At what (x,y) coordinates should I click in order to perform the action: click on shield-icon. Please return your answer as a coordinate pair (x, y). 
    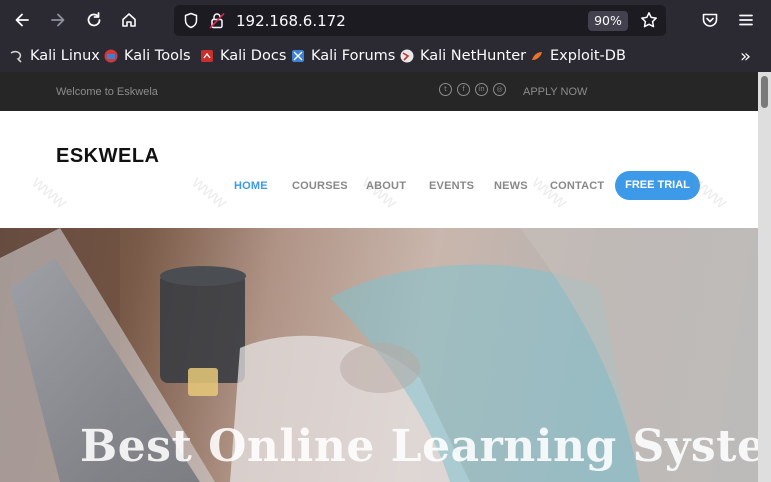
    Looking at the image, I should click on (191, 22).